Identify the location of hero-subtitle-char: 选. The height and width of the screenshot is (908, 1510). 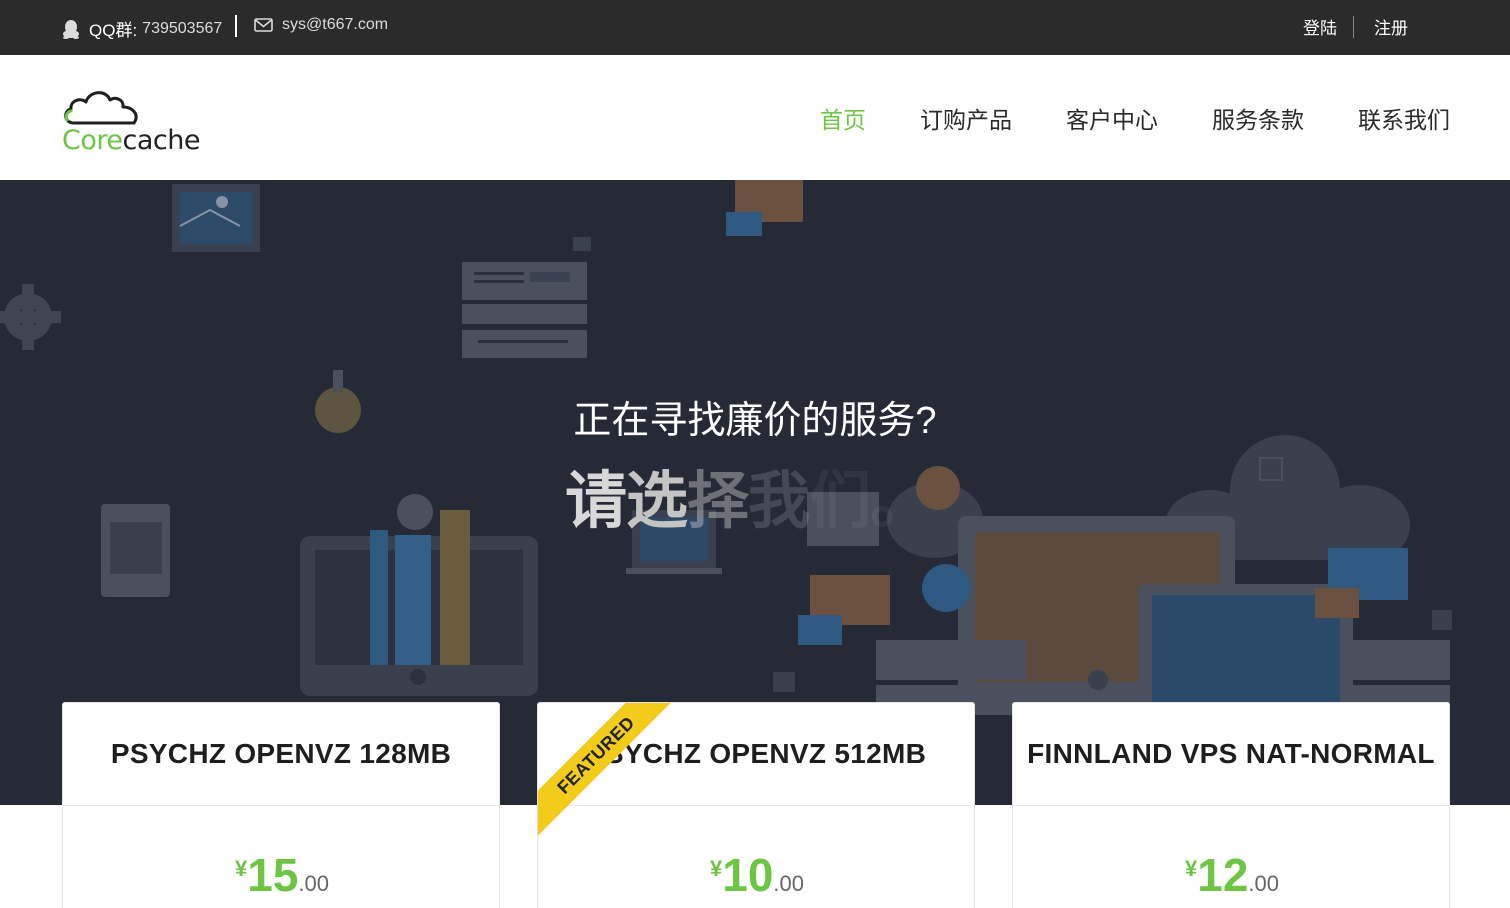
(657, 501).